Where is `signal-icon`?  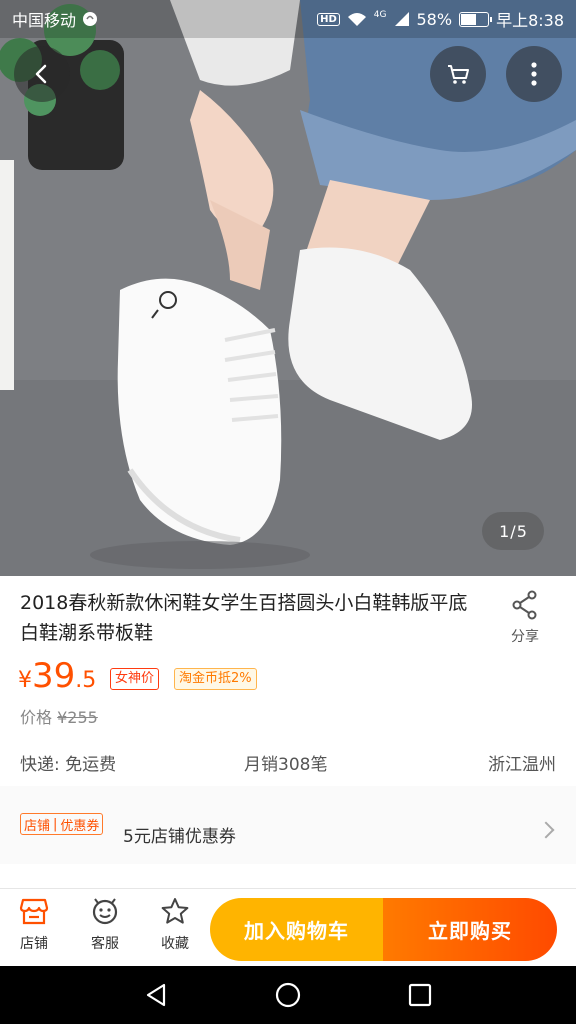 signal-icon is located at coordinates (401, 19).